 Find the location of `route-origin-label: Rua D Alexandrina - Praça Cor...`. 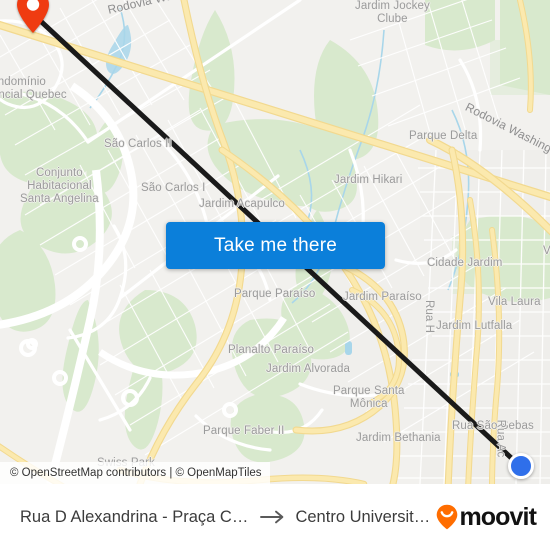

route-origin-label: Rua D Alexandrina - Praça Cor... is located at coordinates (136, 516).